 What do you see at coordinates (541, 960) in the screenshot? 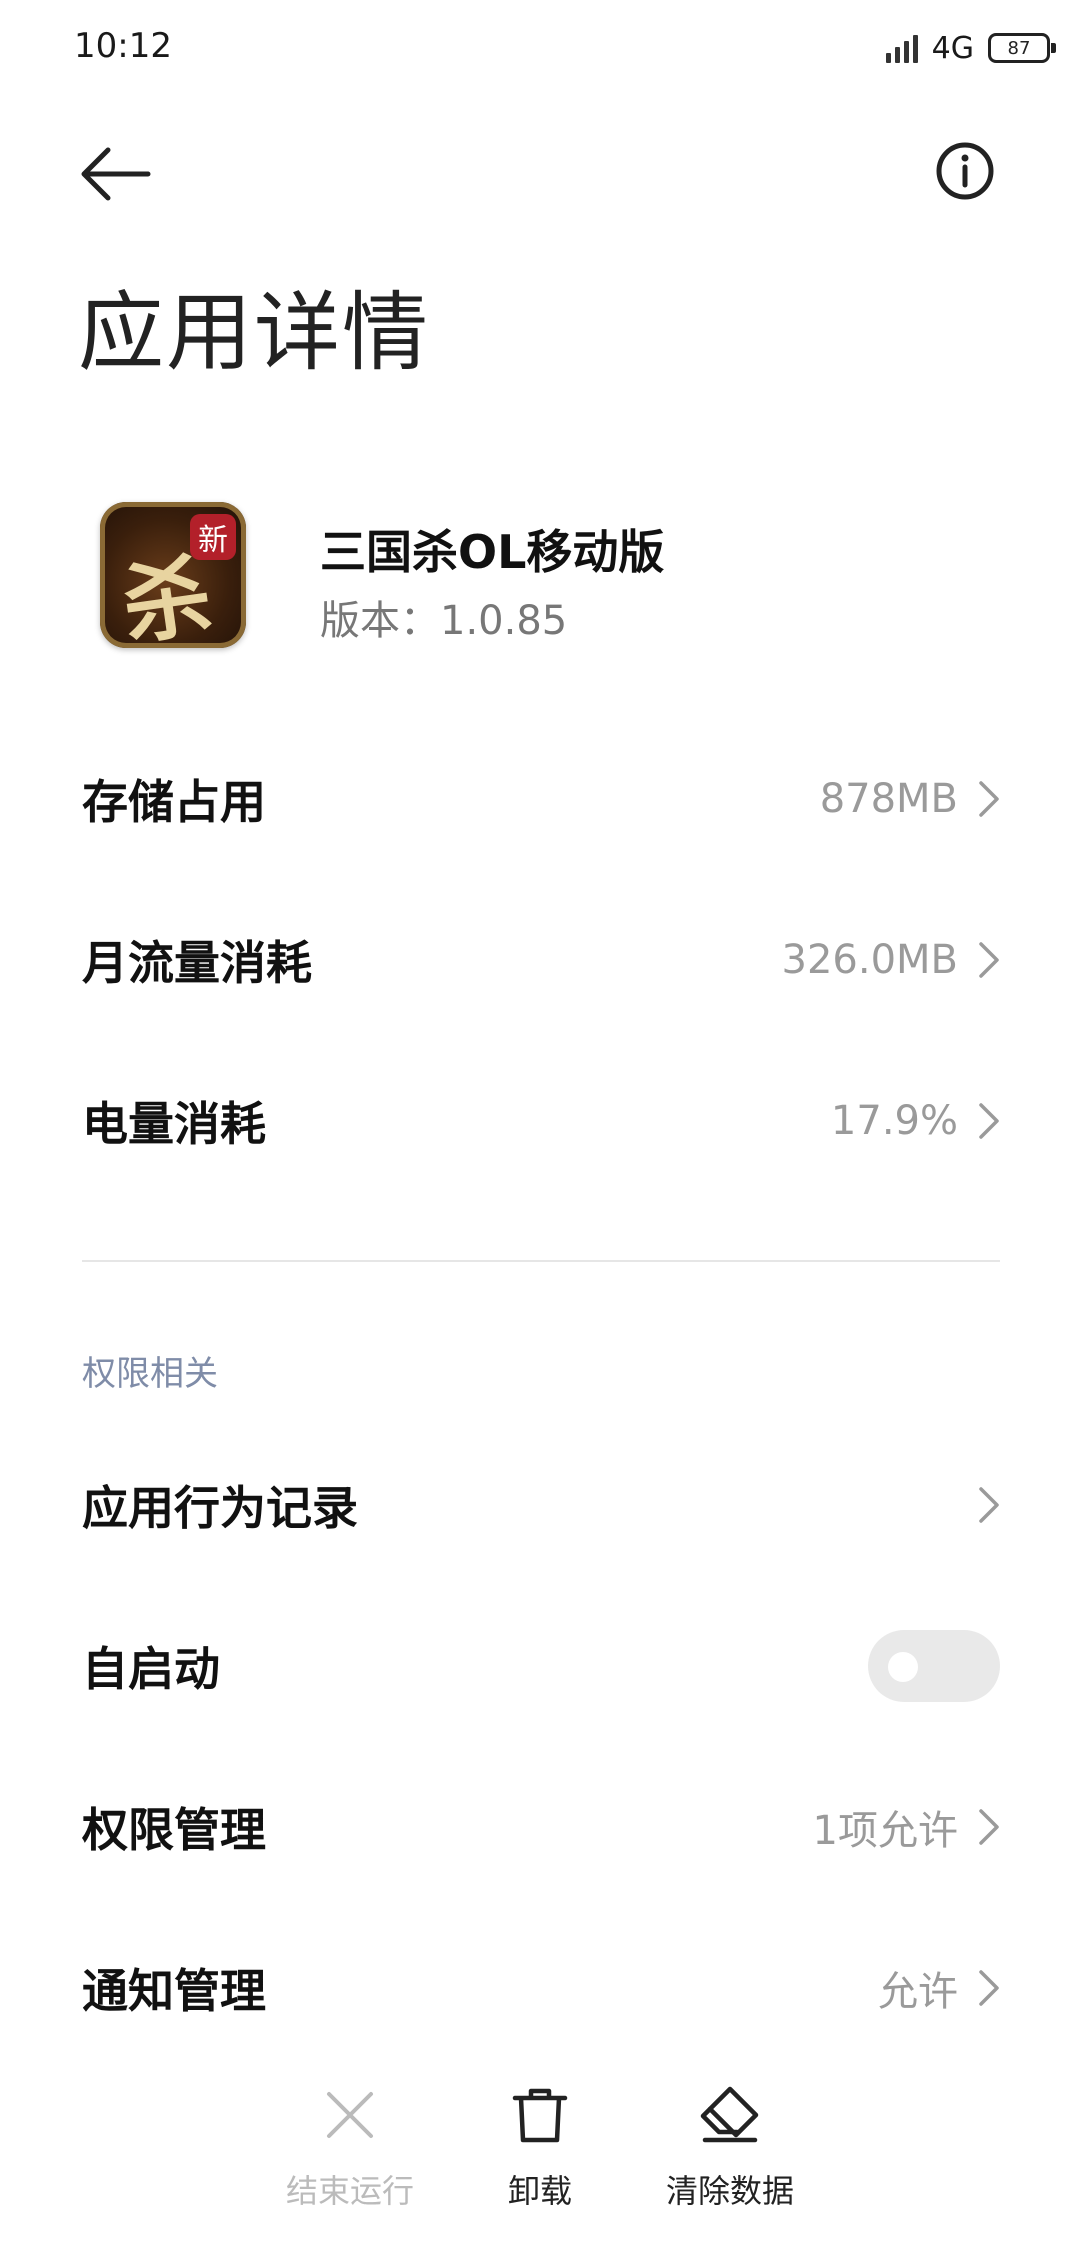
I see `data-usage-row: 月流量消耗 326.0MB` at bounding box center [541, 960].